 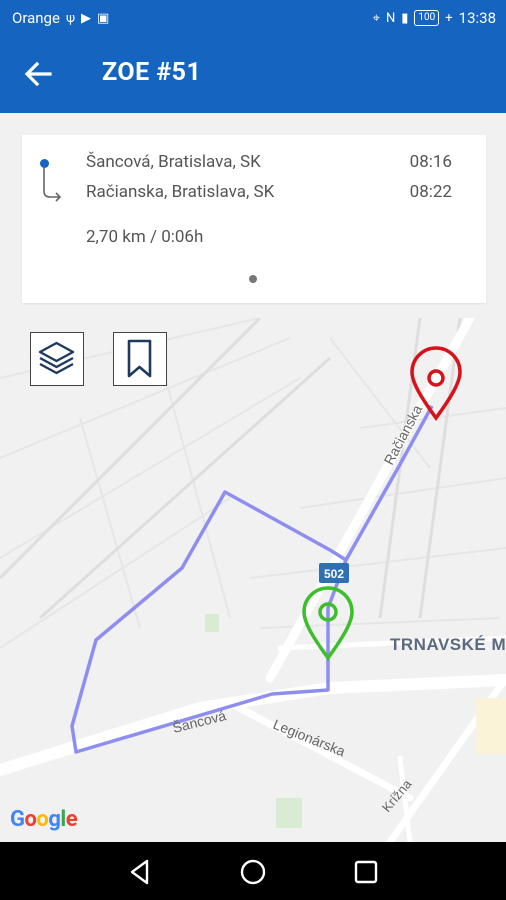 I want to click on layers-icon, so click(x=56, y=358).